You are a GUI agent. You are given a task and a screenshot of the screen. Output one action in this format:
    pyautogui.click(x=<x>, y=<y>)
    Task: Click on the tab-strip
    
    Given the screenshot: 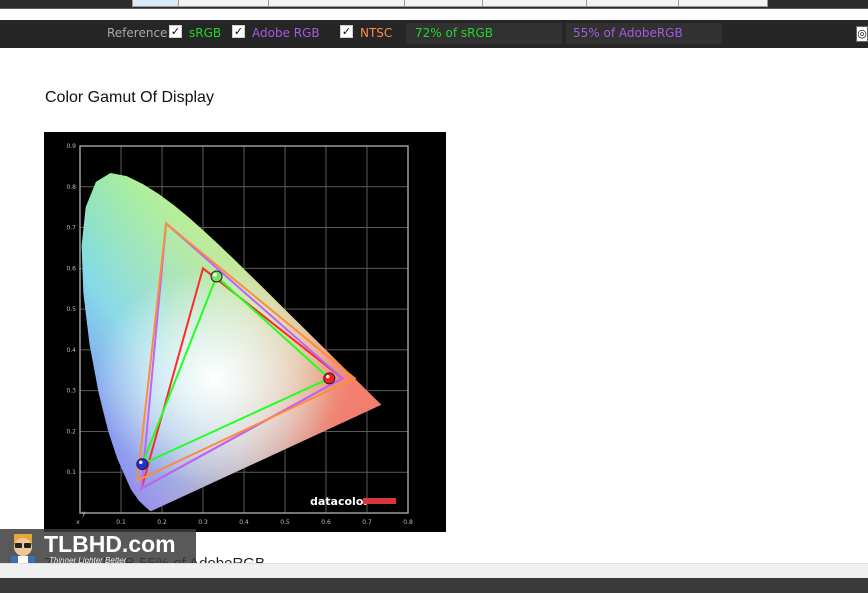 What is the action you would take?
    pyautogui.click(x=434, y=4)
    